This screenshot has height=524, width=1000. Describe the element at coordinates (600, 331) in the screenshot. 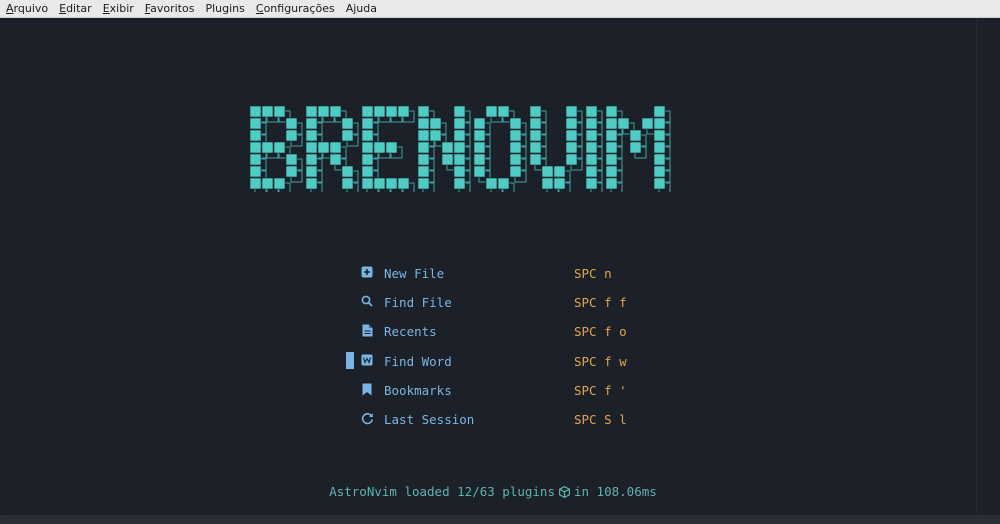

I see `dashboard-item-shortcut: SPC f o` at that location.